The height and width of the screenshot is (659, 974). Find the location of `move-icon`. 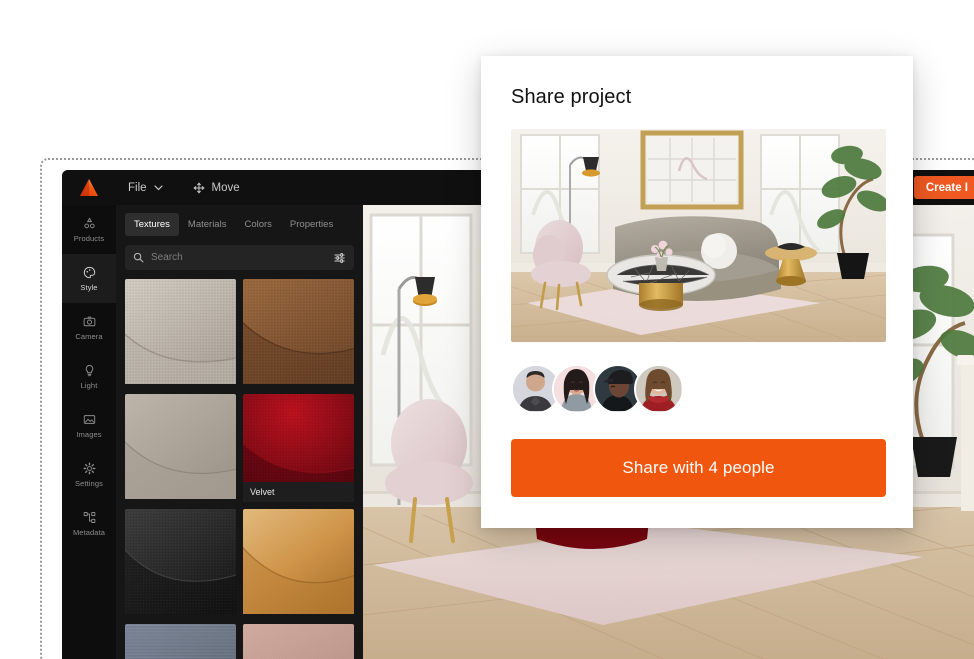

move-icon is located at coordinates (198, 187).